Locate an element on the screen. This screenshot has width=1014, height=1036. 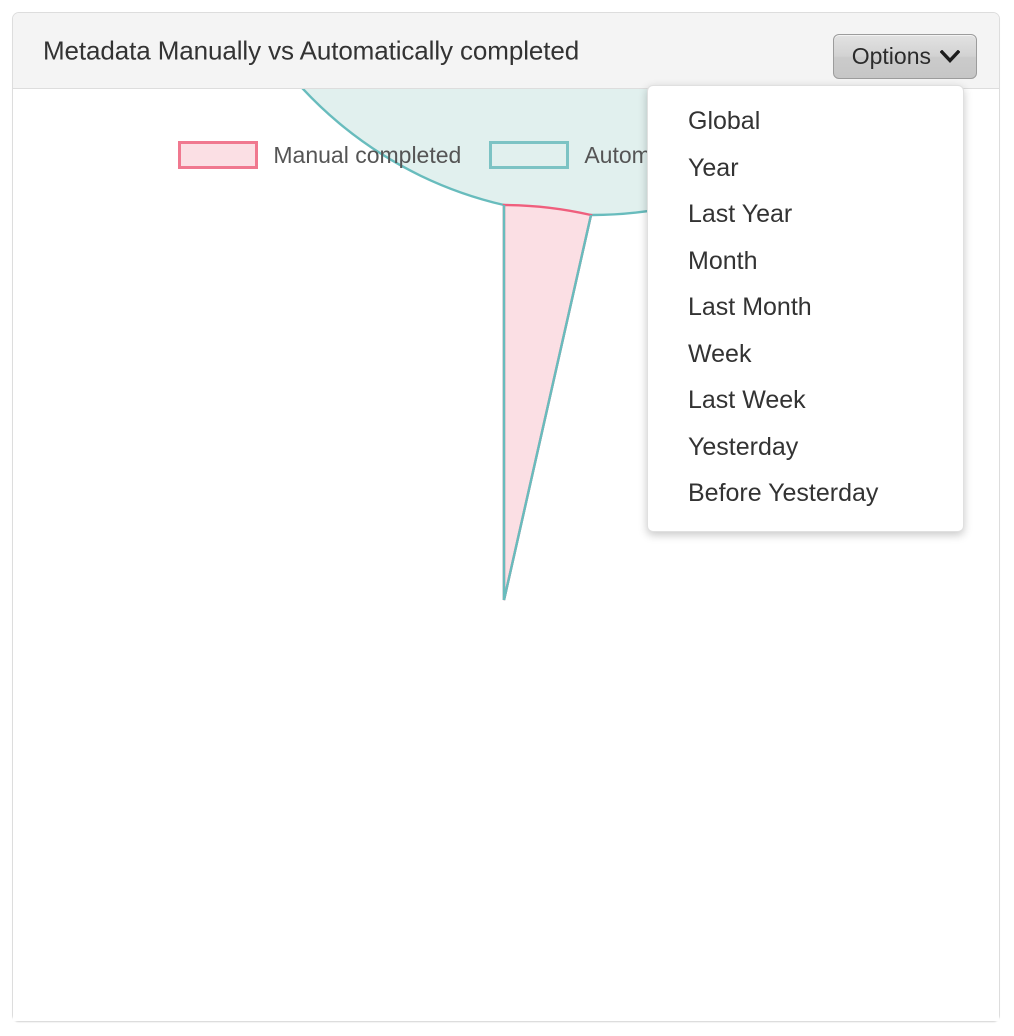
legend-entry-manual-completed: Manual completed is located at coordinates (319, 155).